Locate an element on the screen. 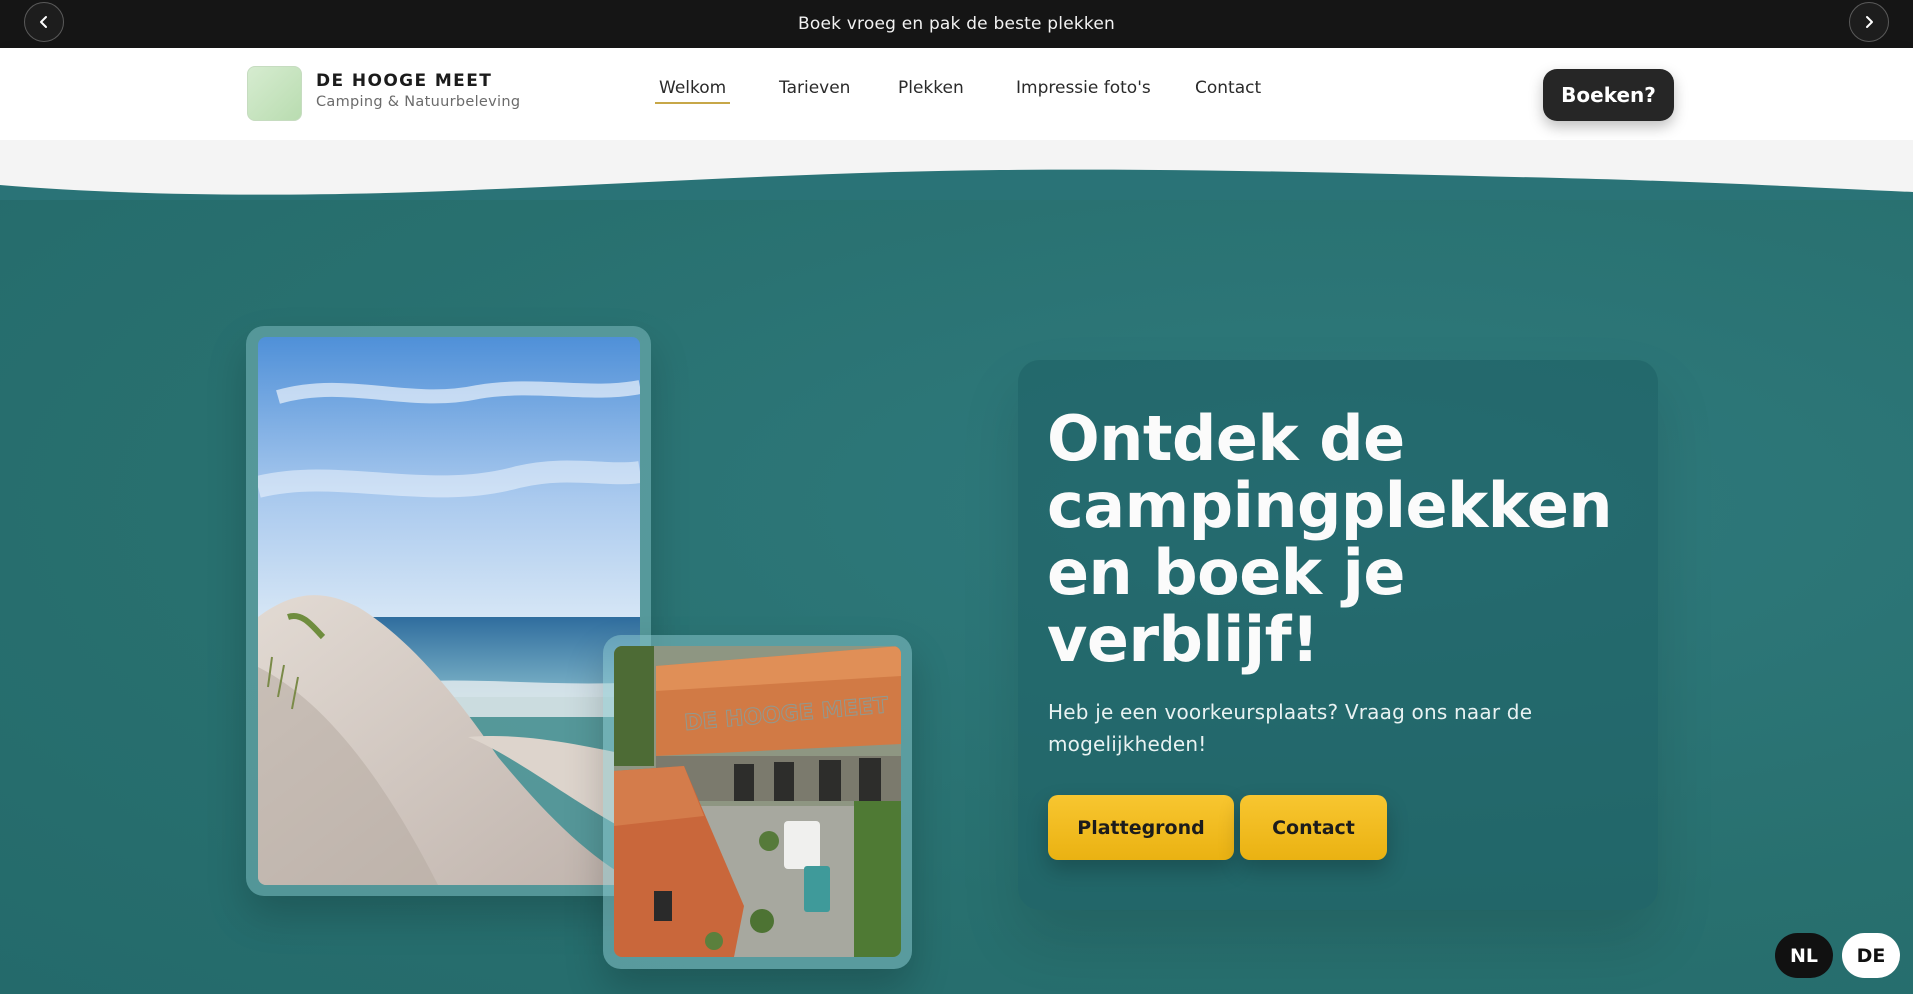 This screenshot has height=994, width=1913. beach-dunes-image is located at coordinates (449, 611).